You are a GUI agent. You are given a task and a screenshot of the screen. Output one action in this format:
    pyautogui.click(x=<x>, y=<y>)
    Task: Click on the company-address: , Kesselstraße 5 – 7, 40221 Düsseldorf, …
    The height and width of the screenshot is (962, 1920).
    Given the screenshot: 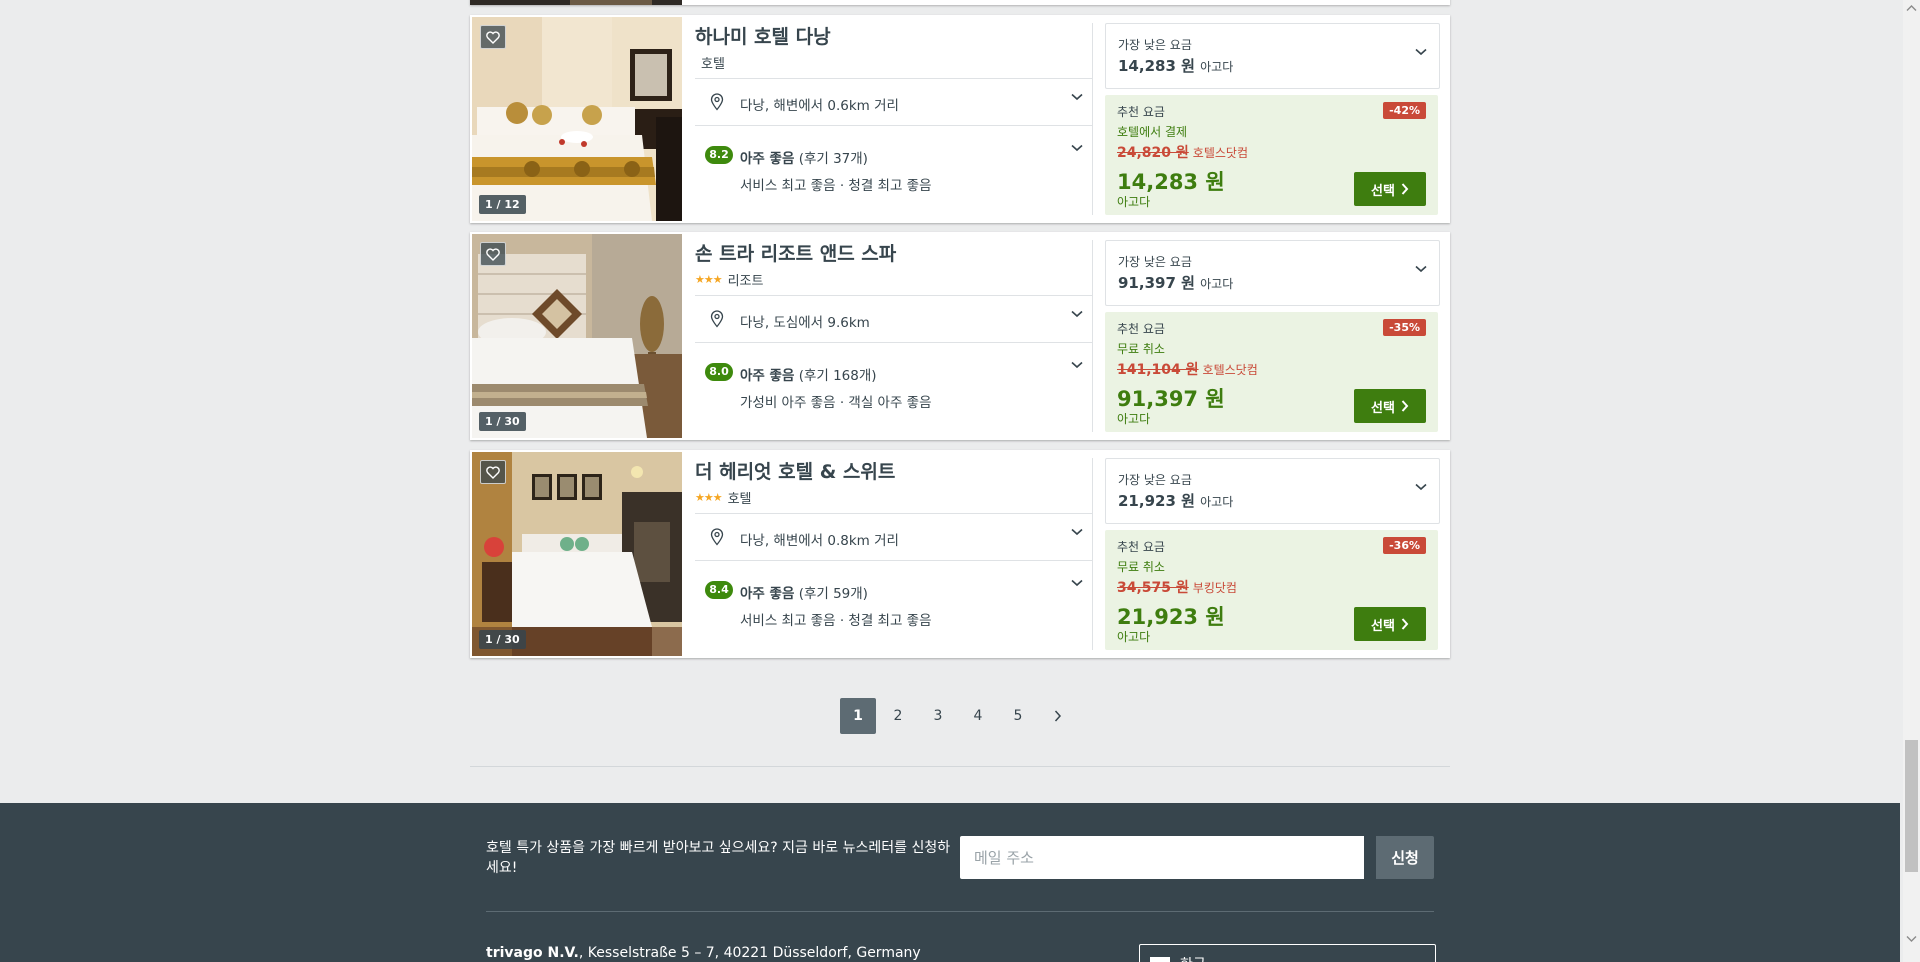 What is the action you would take?
    pyautogui.click(x=749, y=953)
    